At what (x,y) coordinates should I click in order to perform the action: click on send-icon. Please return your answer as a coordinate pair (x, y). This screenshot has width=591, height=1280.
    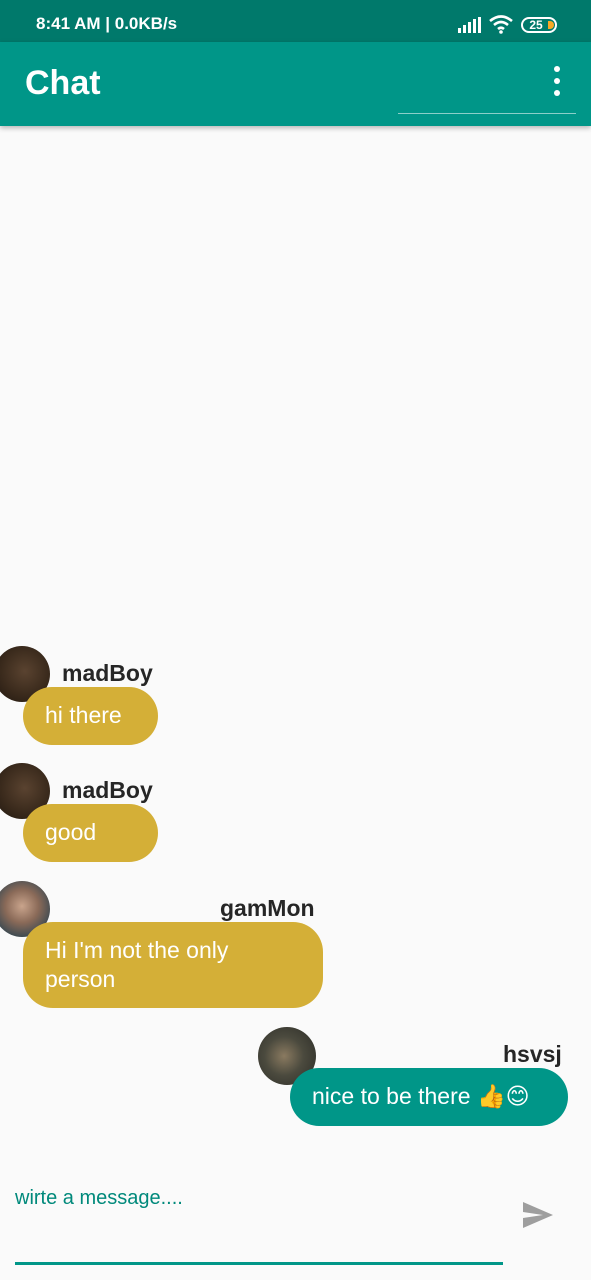
    Looking at the image, I should click on (538, 1215).